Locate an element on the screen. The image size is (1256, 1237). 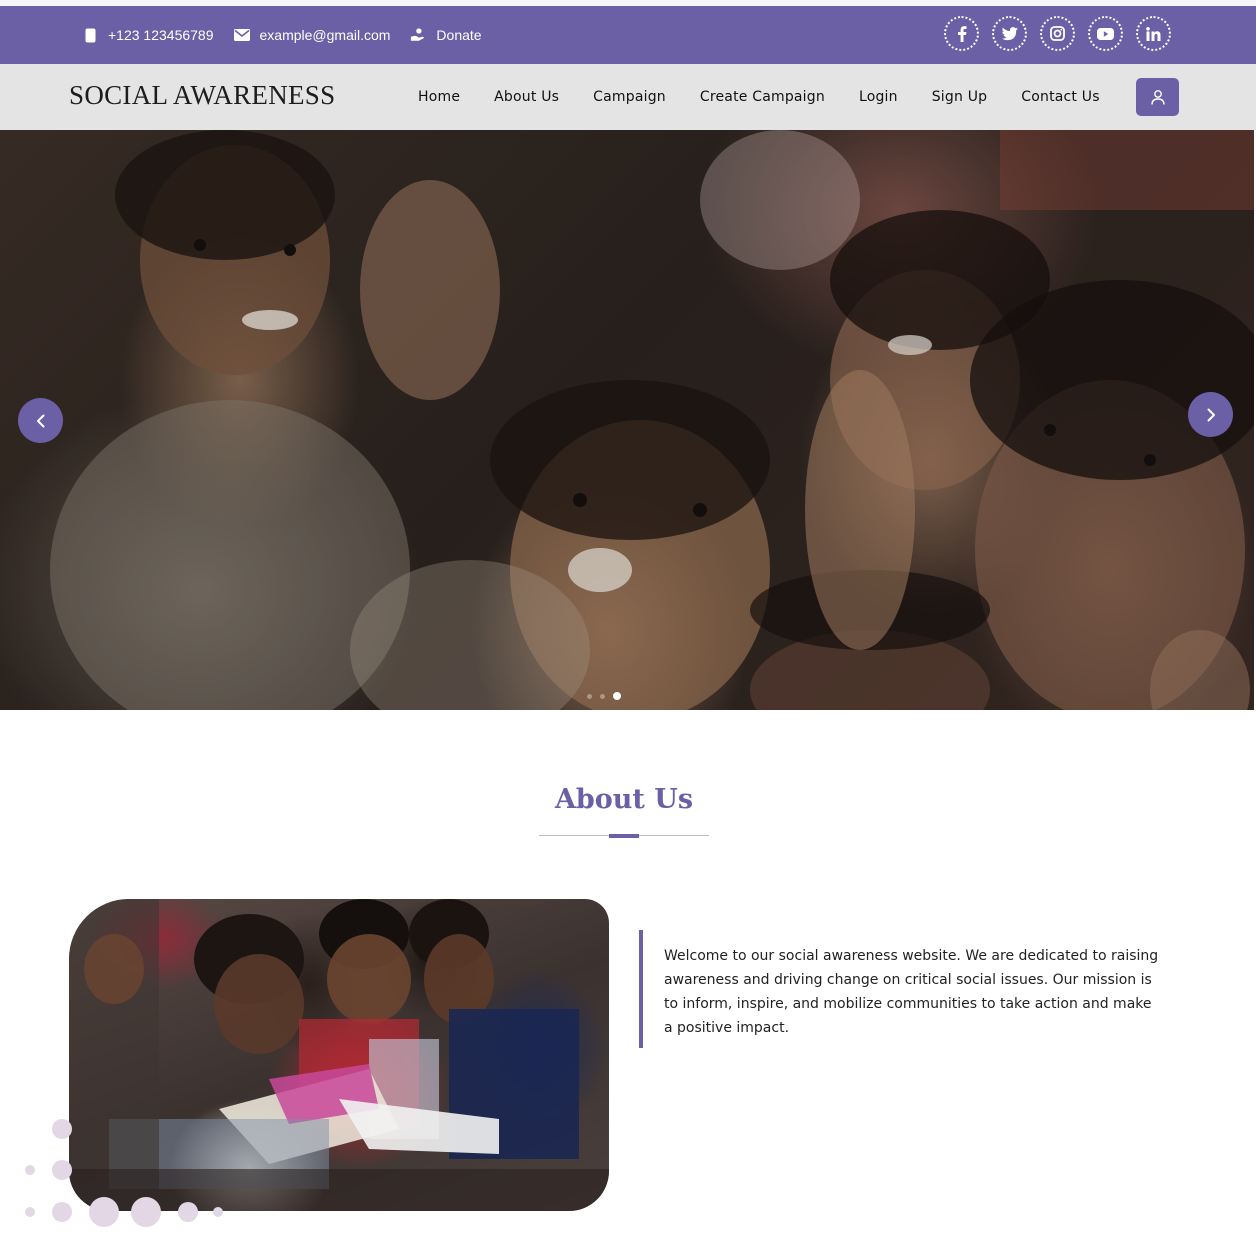
email-link: example@gmail.com is located at coordinates (312, 35).